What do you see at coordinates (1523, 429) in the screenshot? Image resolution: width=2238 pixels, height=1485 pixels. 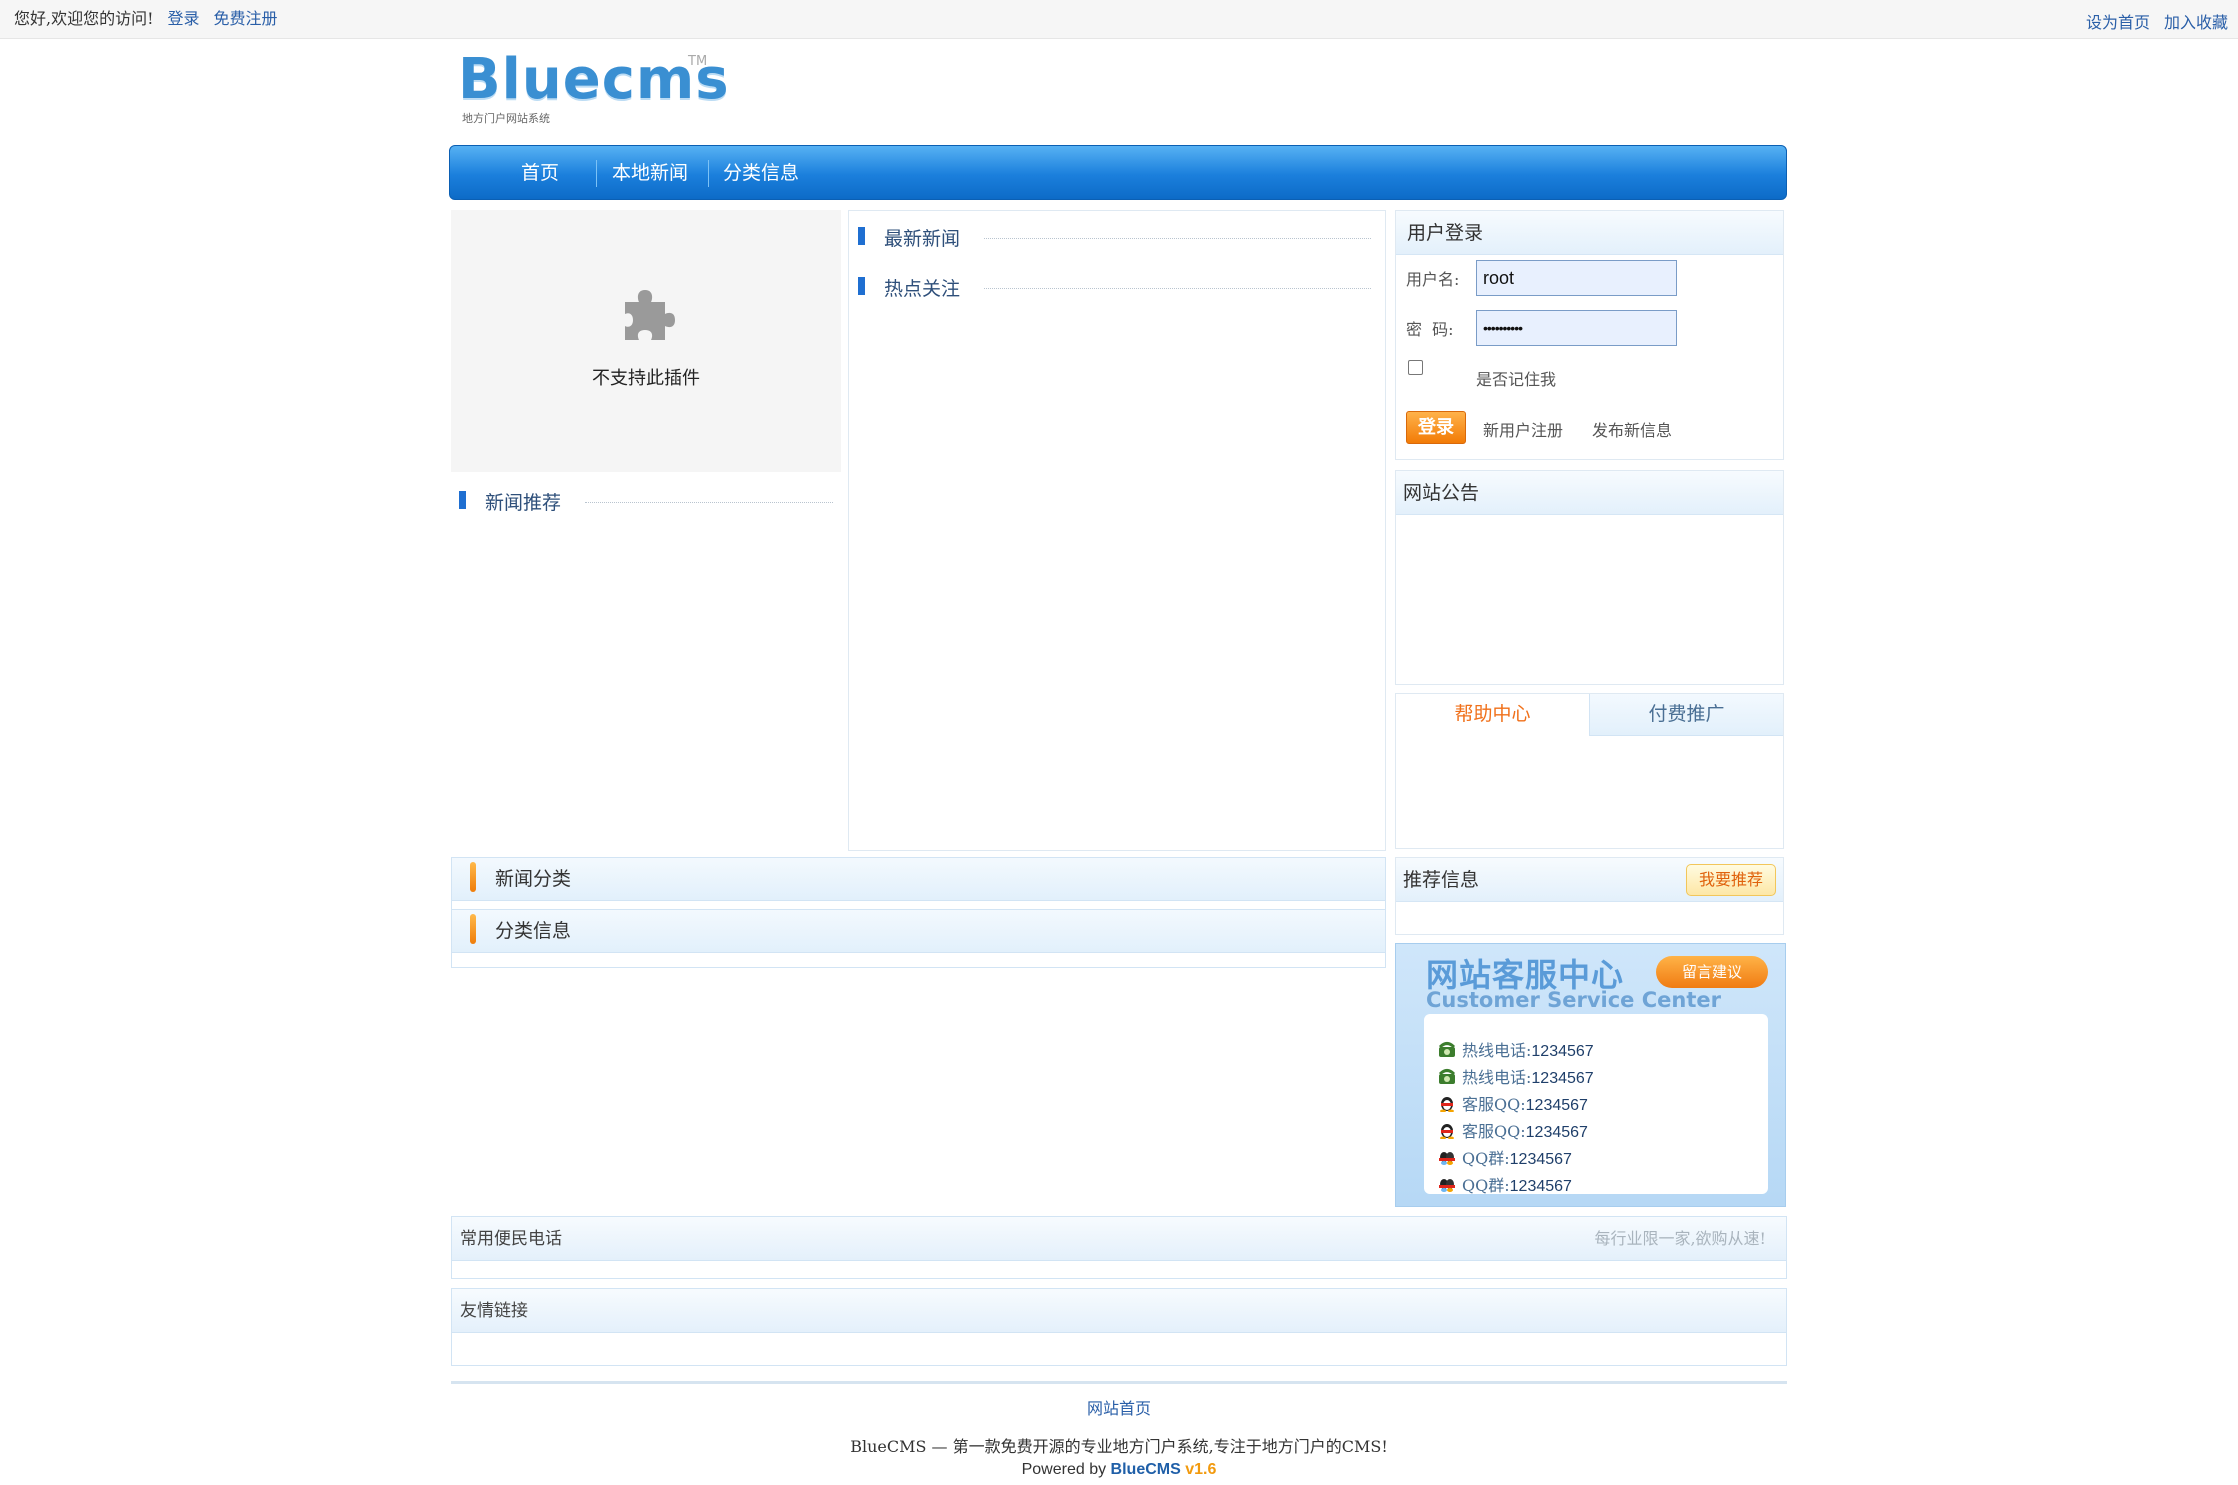 I see `new-user-register-link: 新用户注册` at bounding box center [1523, 429].